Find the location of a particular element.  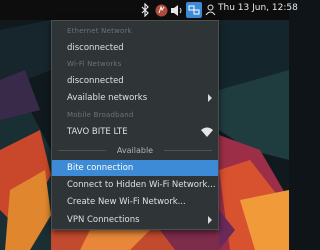

divider-line-right is located at coordinates (188, 150).